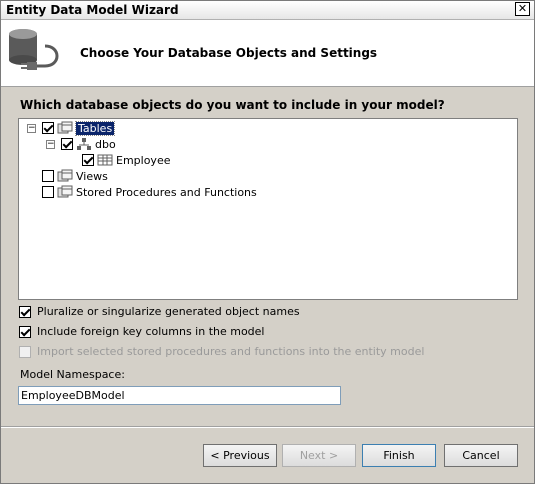 Image resolution: width=535 pixels, height=484 pixels. I want to click on foreign-keys-option: Include foreign key columns in the model, so click(142, 331).